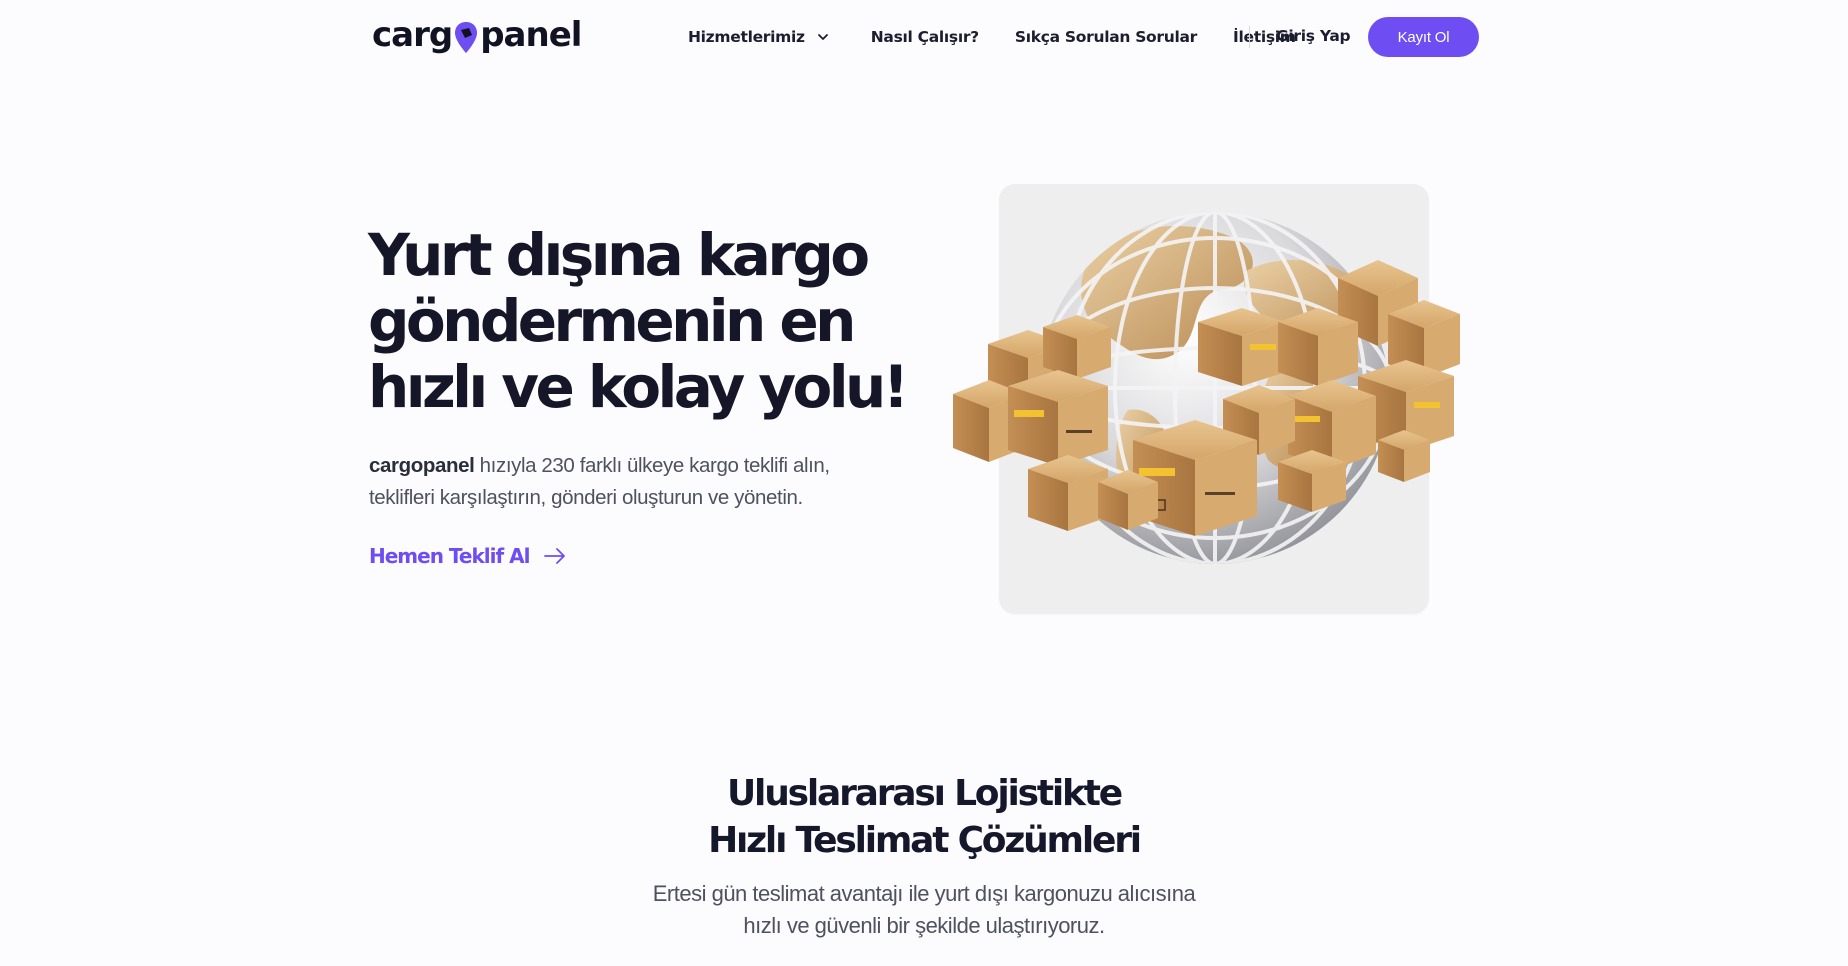  What do you see at coordinates (531, 35) in the screenshot?
I see `logo-text-part2: panel` at bounding box center [531, 35].